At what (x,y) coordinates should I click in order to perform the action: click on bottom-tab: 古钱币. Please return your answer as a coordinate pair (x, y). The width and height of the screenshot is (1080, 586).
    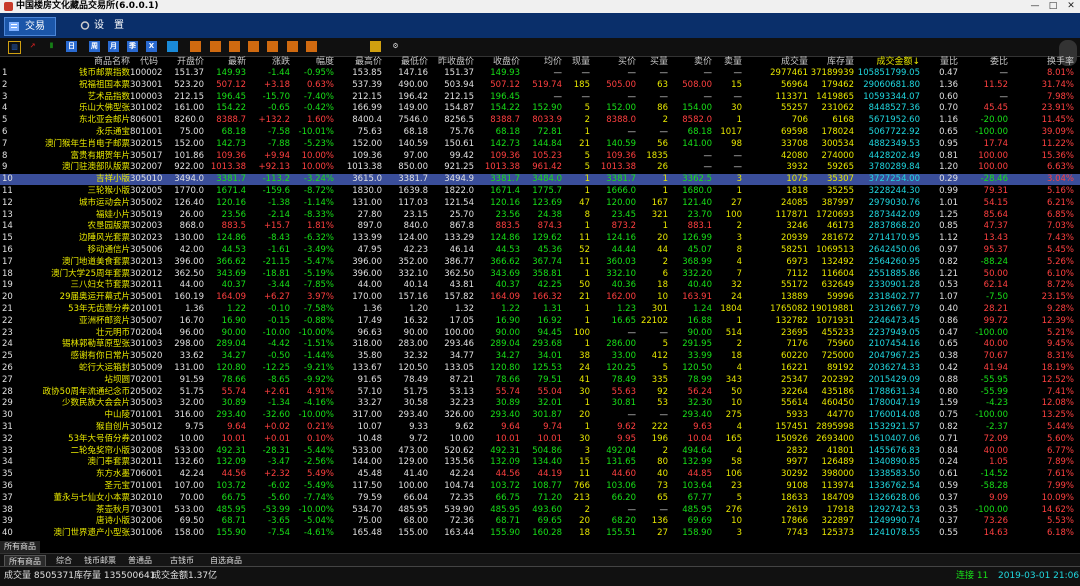
    Looking at the image, I should click on (182, 560).